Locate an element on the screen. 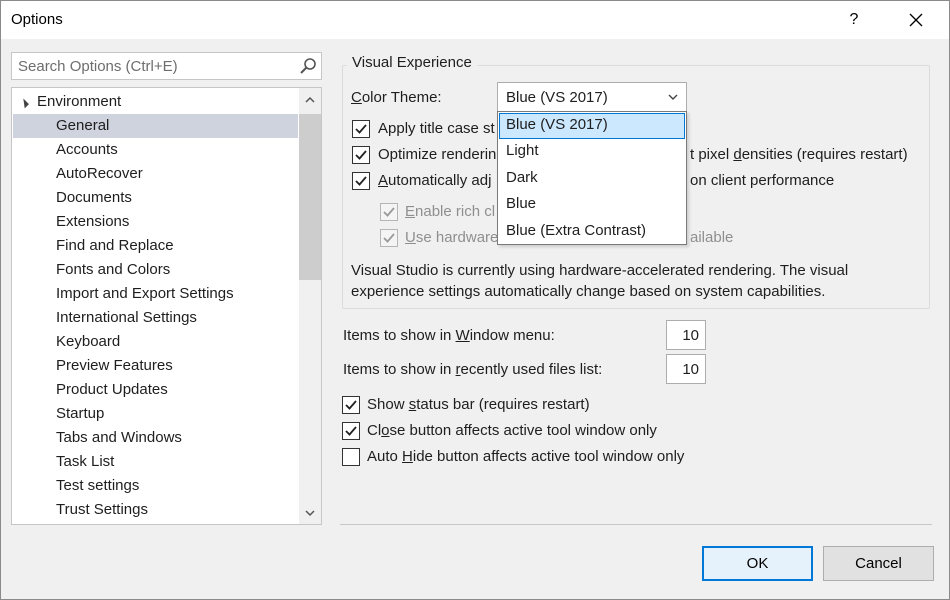 The image size is (950, 600). cancel-button: Cancel is located at coordinates (878, 563).